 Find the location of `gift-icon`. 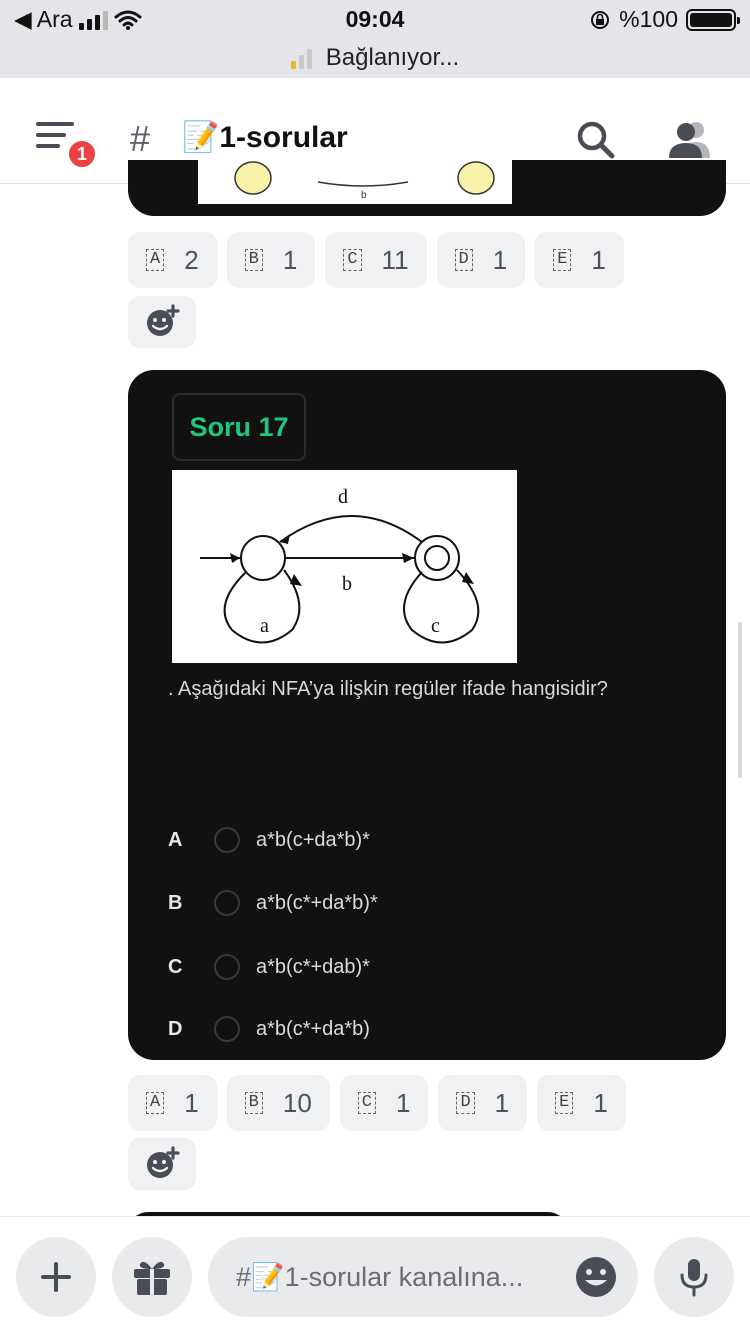

gift-icon is located at coordinates (152, 1278).